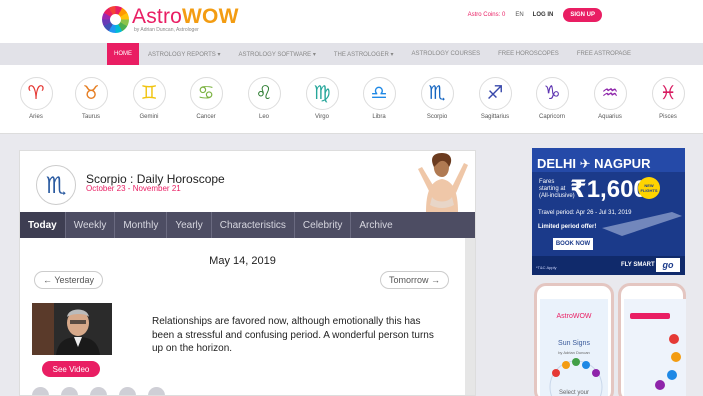 The width and height of the screenshot is (703, 396). Describe the element at coordinates (495, 117) in the screenshot. I see `zodiac-label: Sagittarius` at that location.